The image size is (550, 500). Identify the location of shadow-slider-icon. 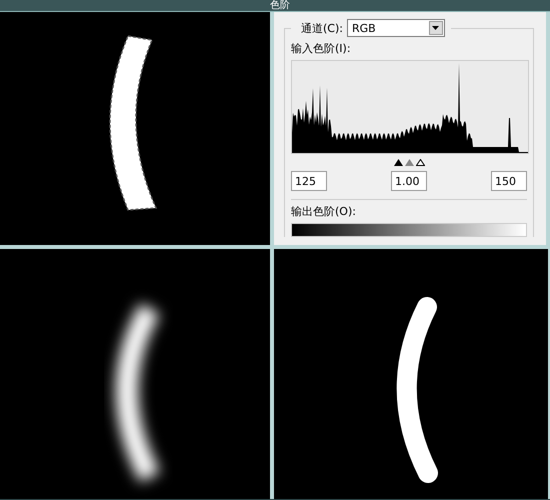
(398, 162).